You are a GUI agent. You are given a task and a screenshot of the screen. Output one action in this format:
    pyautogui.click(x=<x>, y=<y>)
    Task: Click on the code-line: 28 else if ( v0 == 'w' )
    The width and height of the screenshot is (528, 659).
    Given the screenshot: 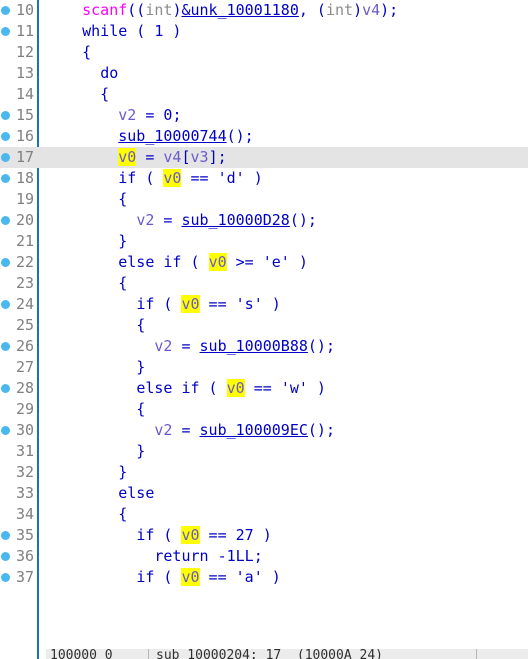 What is the action you would take?
    pyautogui.click(x=264, y=388)
    